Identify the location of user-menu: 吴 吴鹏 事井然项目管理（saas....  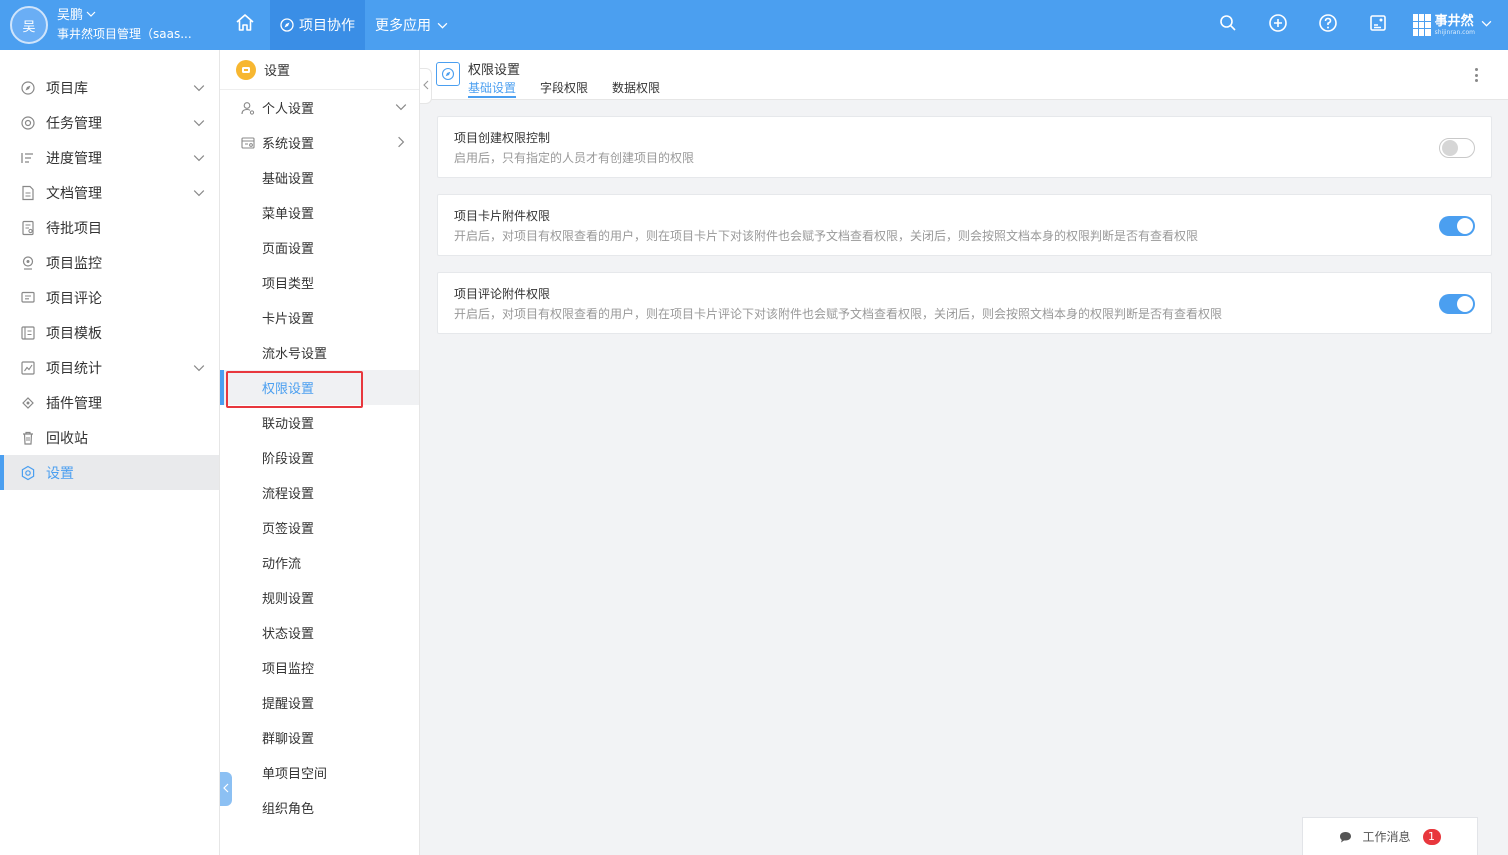
(110, 25).